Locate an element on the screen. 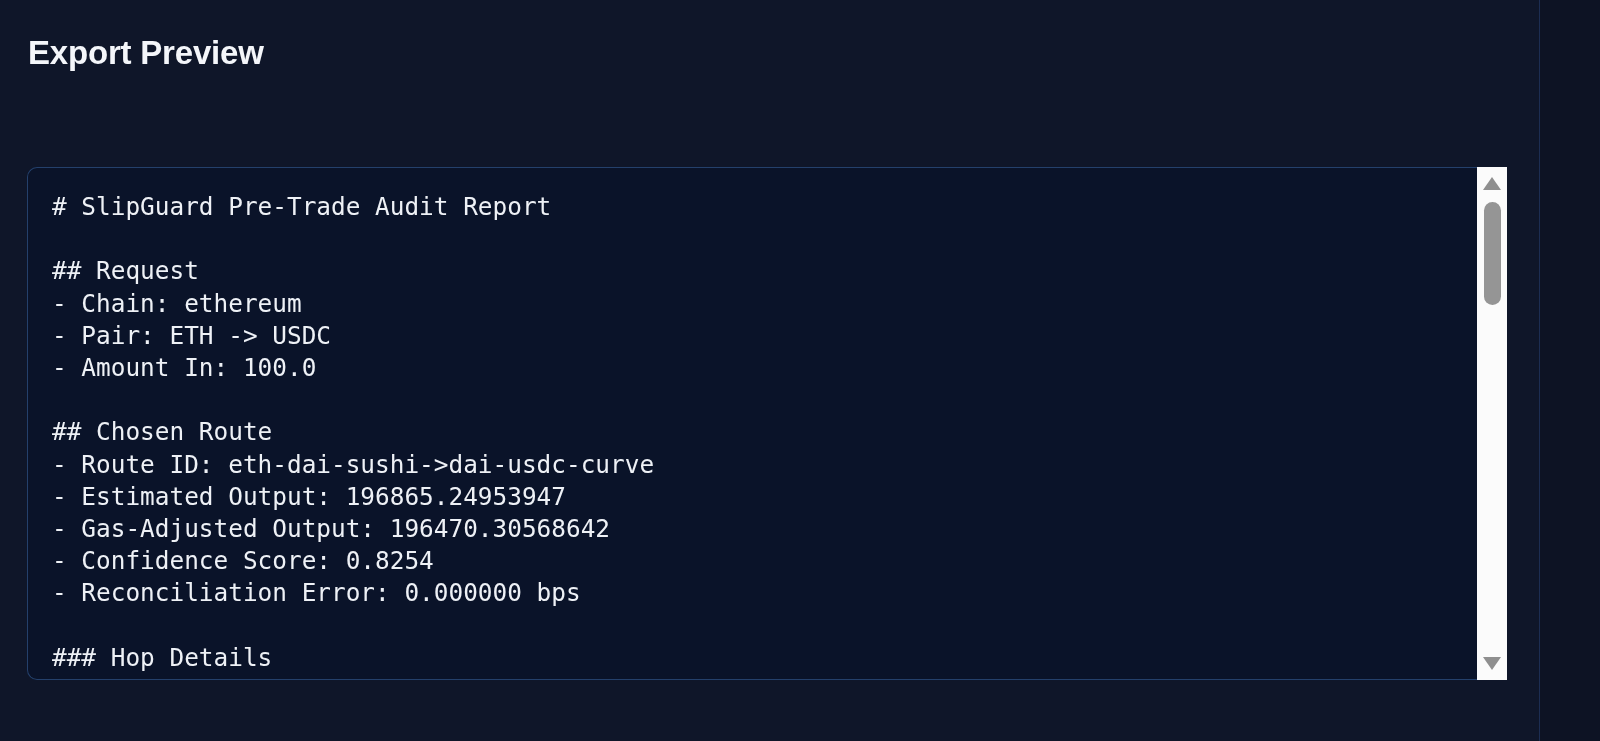 This screenshot has height=741, width=1600. report-line: # SlipGuard Pre-Trade Audit Report is located at coordinates (302, 207).